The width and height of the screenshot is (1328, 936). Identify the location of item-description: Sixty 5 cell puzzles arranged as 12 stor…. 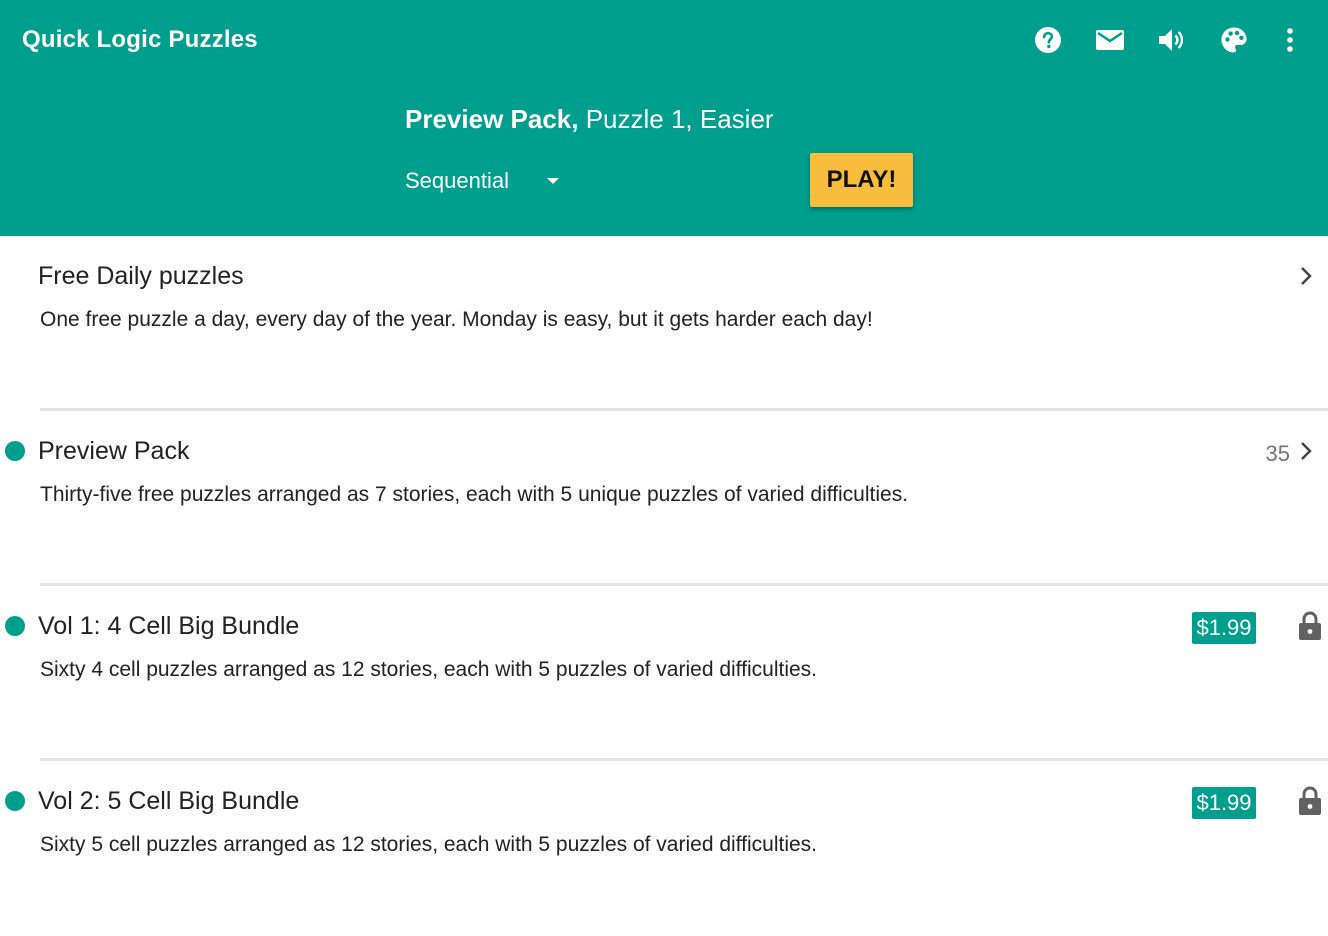
(428, 844).